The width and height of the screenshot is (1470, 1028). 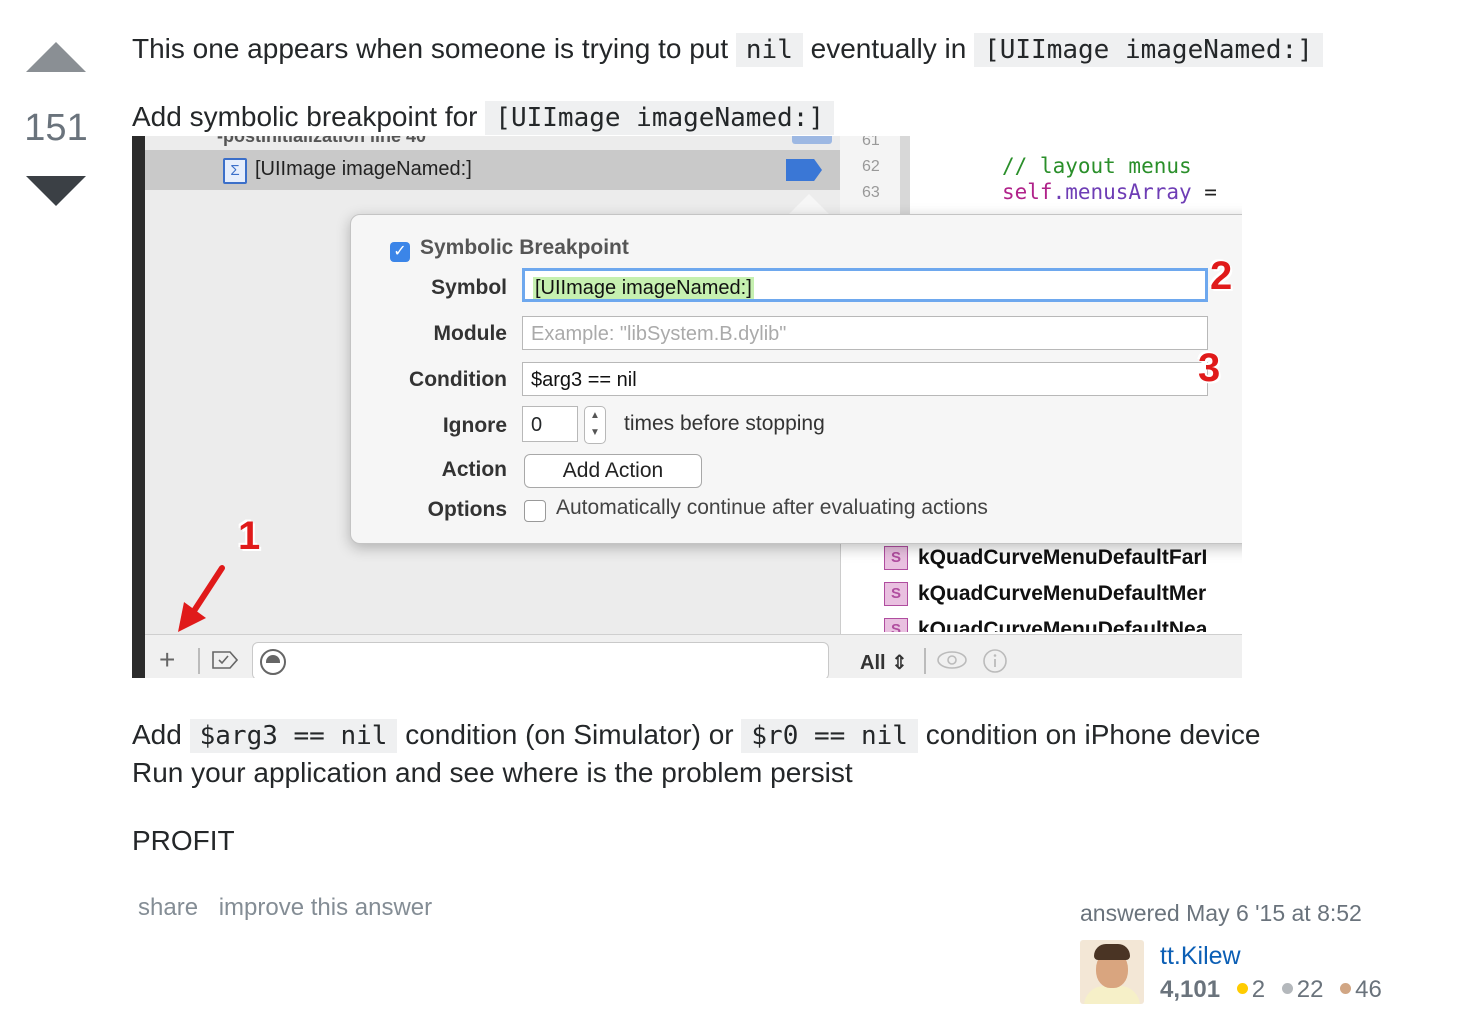 I want to click on condition-label: Condition, so click(x=458, y=379).